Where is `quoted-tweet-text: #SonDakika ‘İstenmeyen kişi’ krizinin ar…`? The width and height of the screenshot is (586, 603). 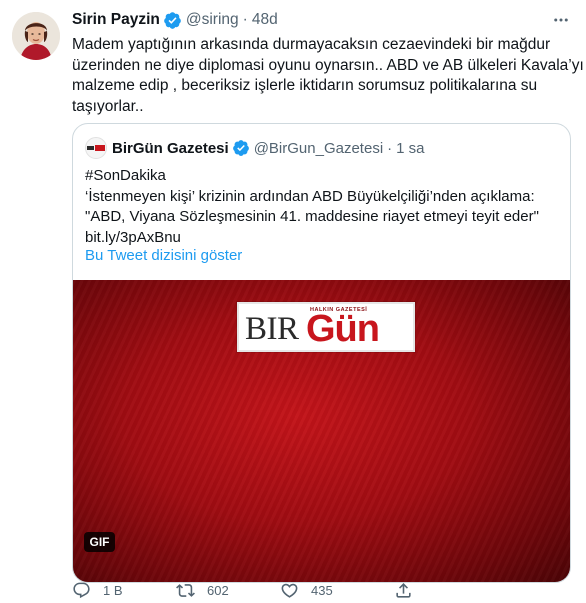
quoted-tweet-text: #SonDakika ‘İstenmeyen kişi’ krizinin ar… is located at coordinates (325, 207).